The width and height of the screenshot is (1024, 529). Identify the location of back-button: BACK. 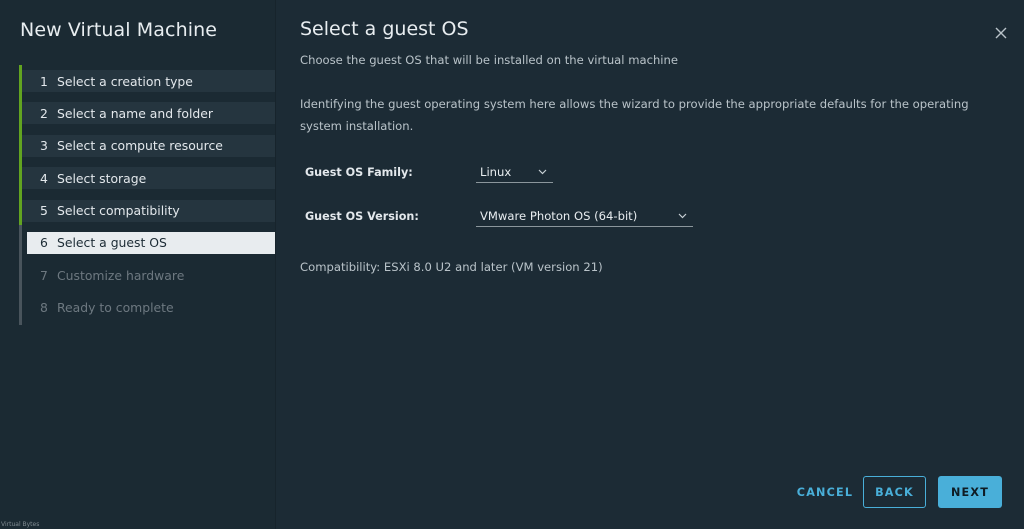
(894, 492).